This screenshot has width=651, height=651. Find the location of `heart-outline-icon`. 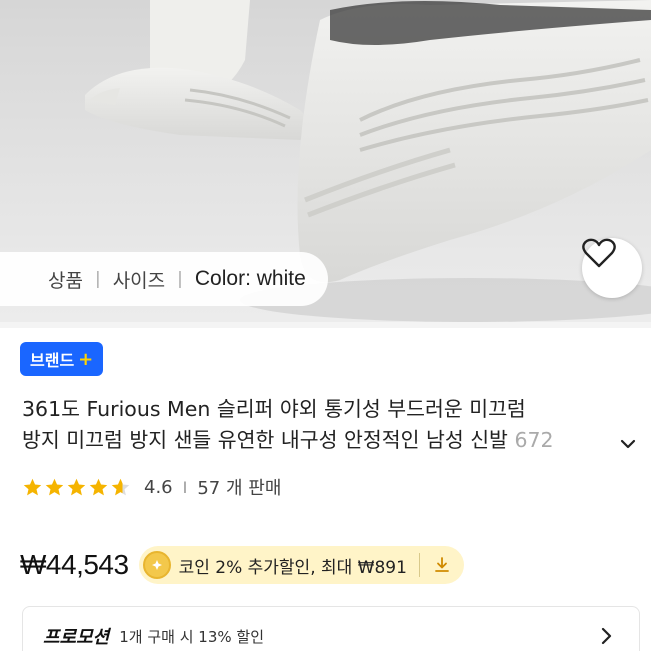

heart-outline-icon is located at coordinates (599, 253).